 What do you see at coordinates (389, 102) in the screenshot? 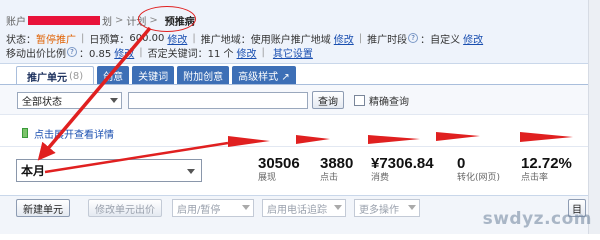
I see `exact-query-label: 精确查询` at bounding box center [389, 102].